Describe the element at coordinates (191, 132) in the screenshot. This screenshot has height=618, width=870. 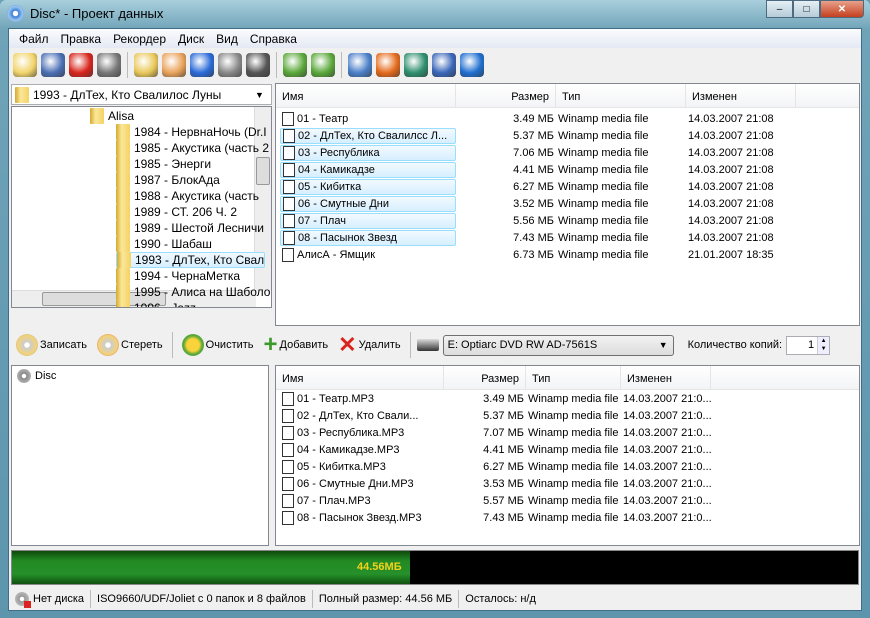
I see `tree-item: 1984 - НервнаНочь (Dr.I` at that location.